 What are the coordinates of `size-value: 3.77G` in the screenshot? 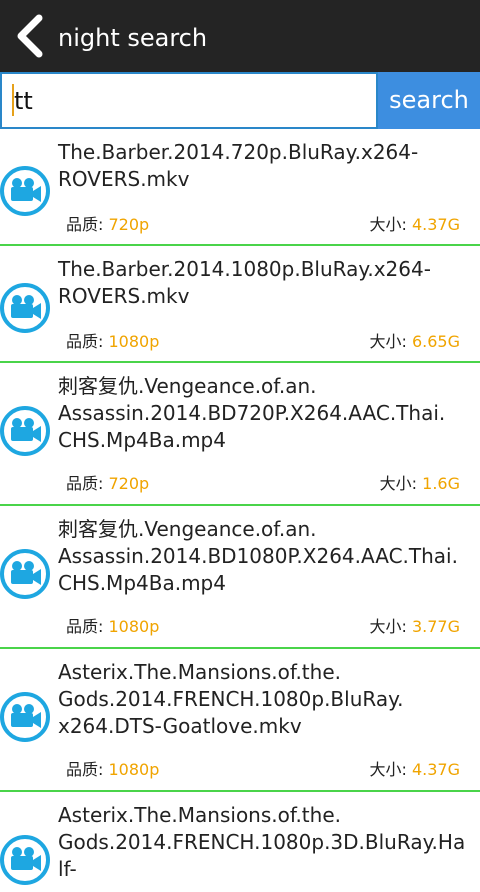 It's located at (435, 626).